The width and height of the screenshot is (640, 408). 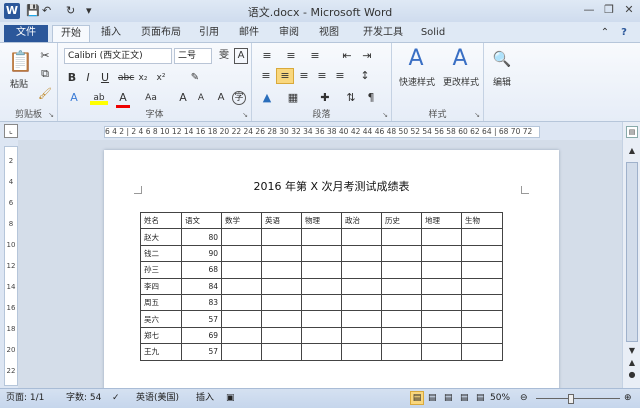 What do you see at coordinates (72, 78) in the screenshot?
I see `bold-icon: B` at bounding box center [72, 78].